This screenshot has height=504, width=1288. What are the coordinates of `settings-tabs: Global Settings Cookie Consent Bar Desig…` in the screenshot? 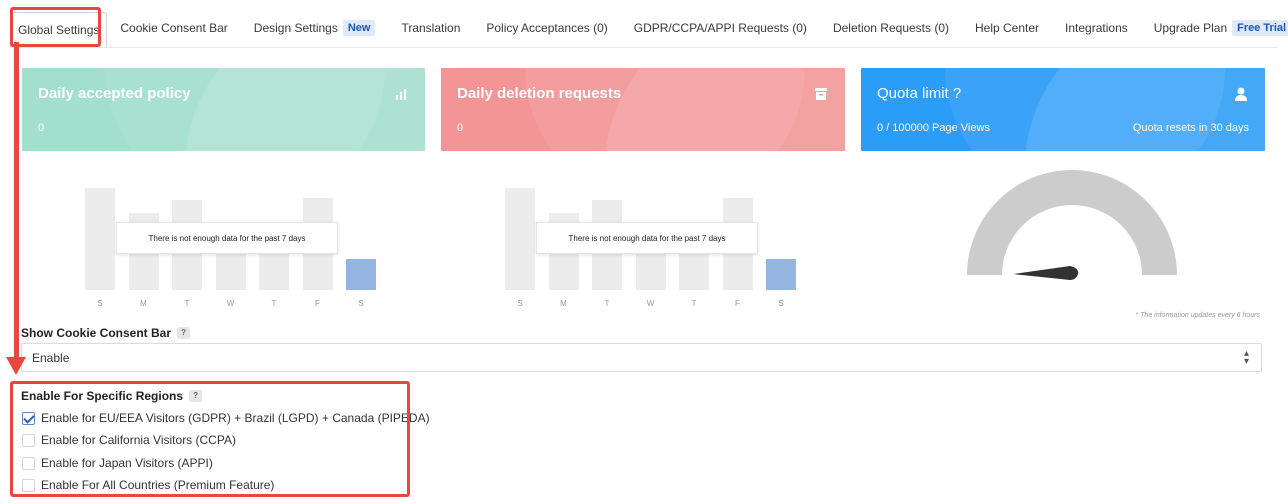 It's located at (649, 28).